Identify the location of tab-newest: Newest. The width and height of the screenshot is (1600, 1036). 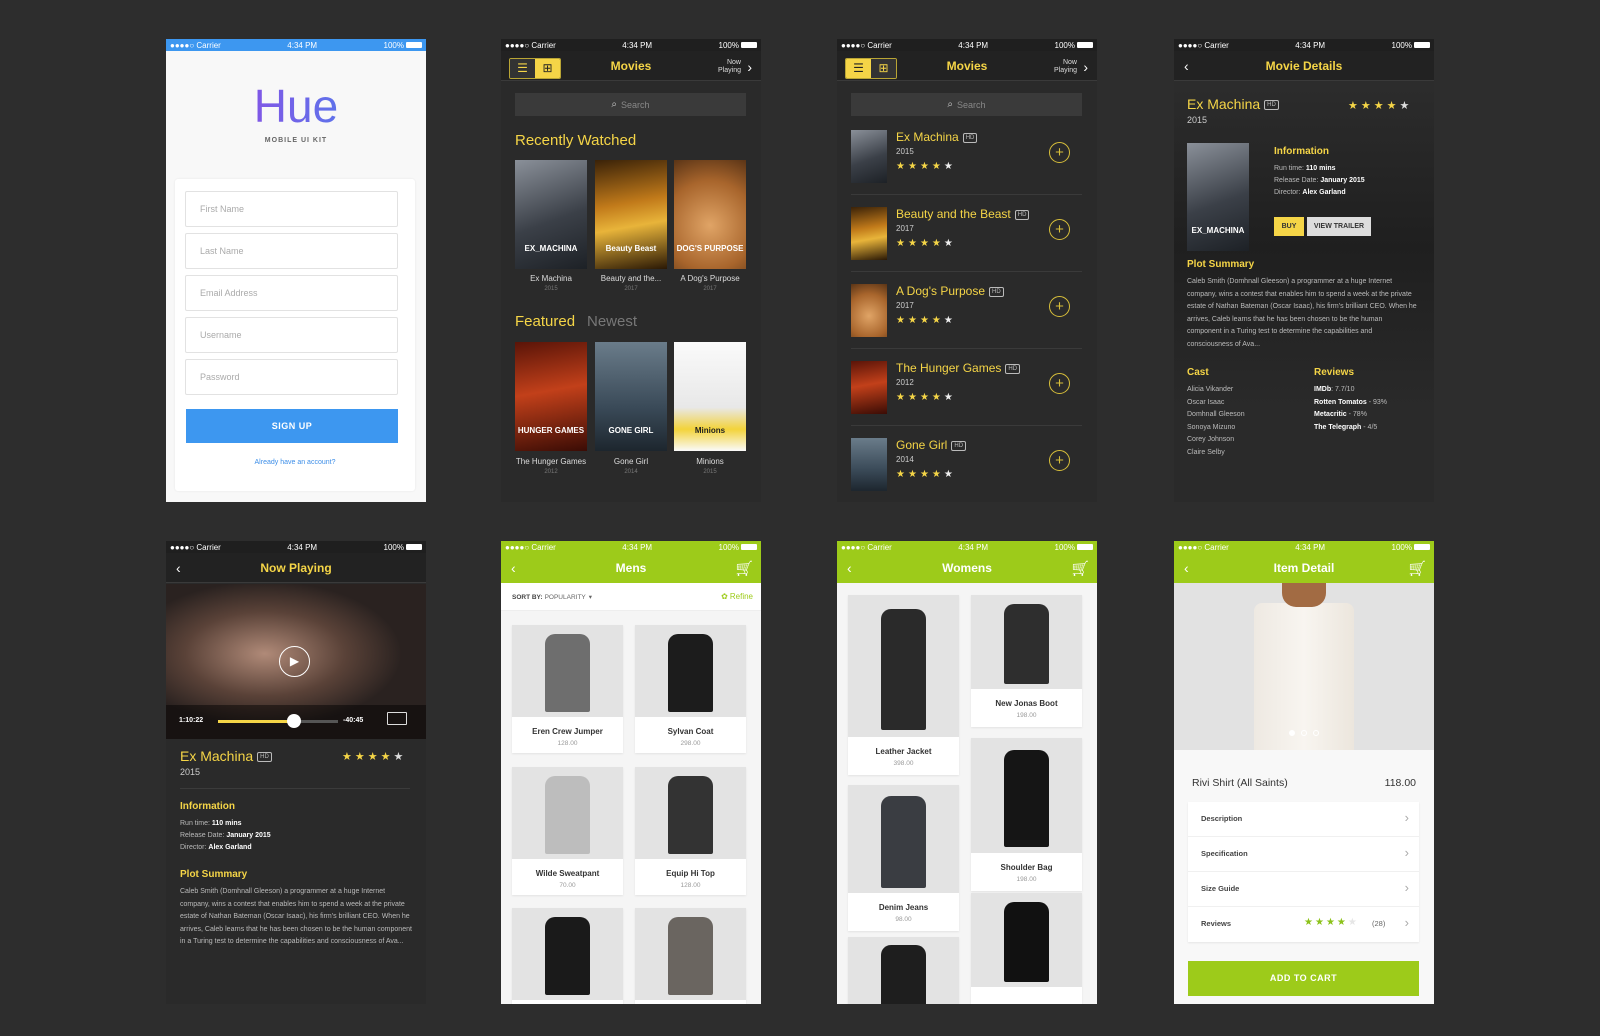
(612, 321).